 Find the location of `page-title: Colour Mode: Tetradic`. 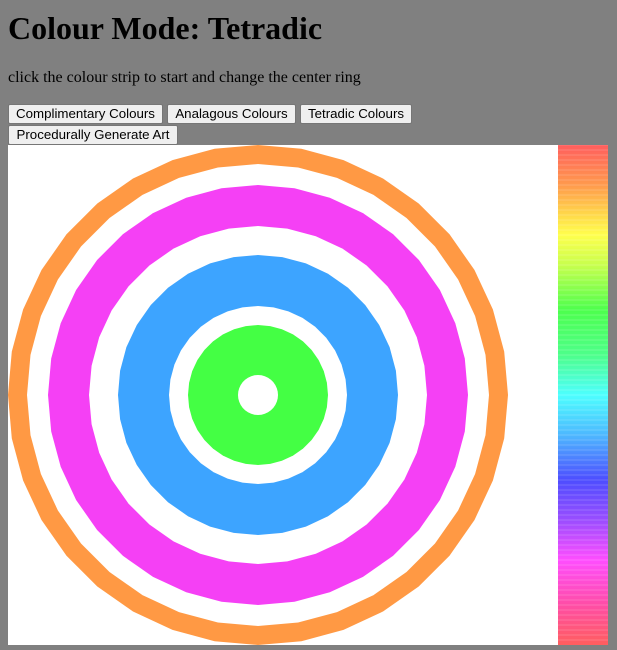

page-title: Colour Mode: Tetradic is located at coordinates (165, 28).